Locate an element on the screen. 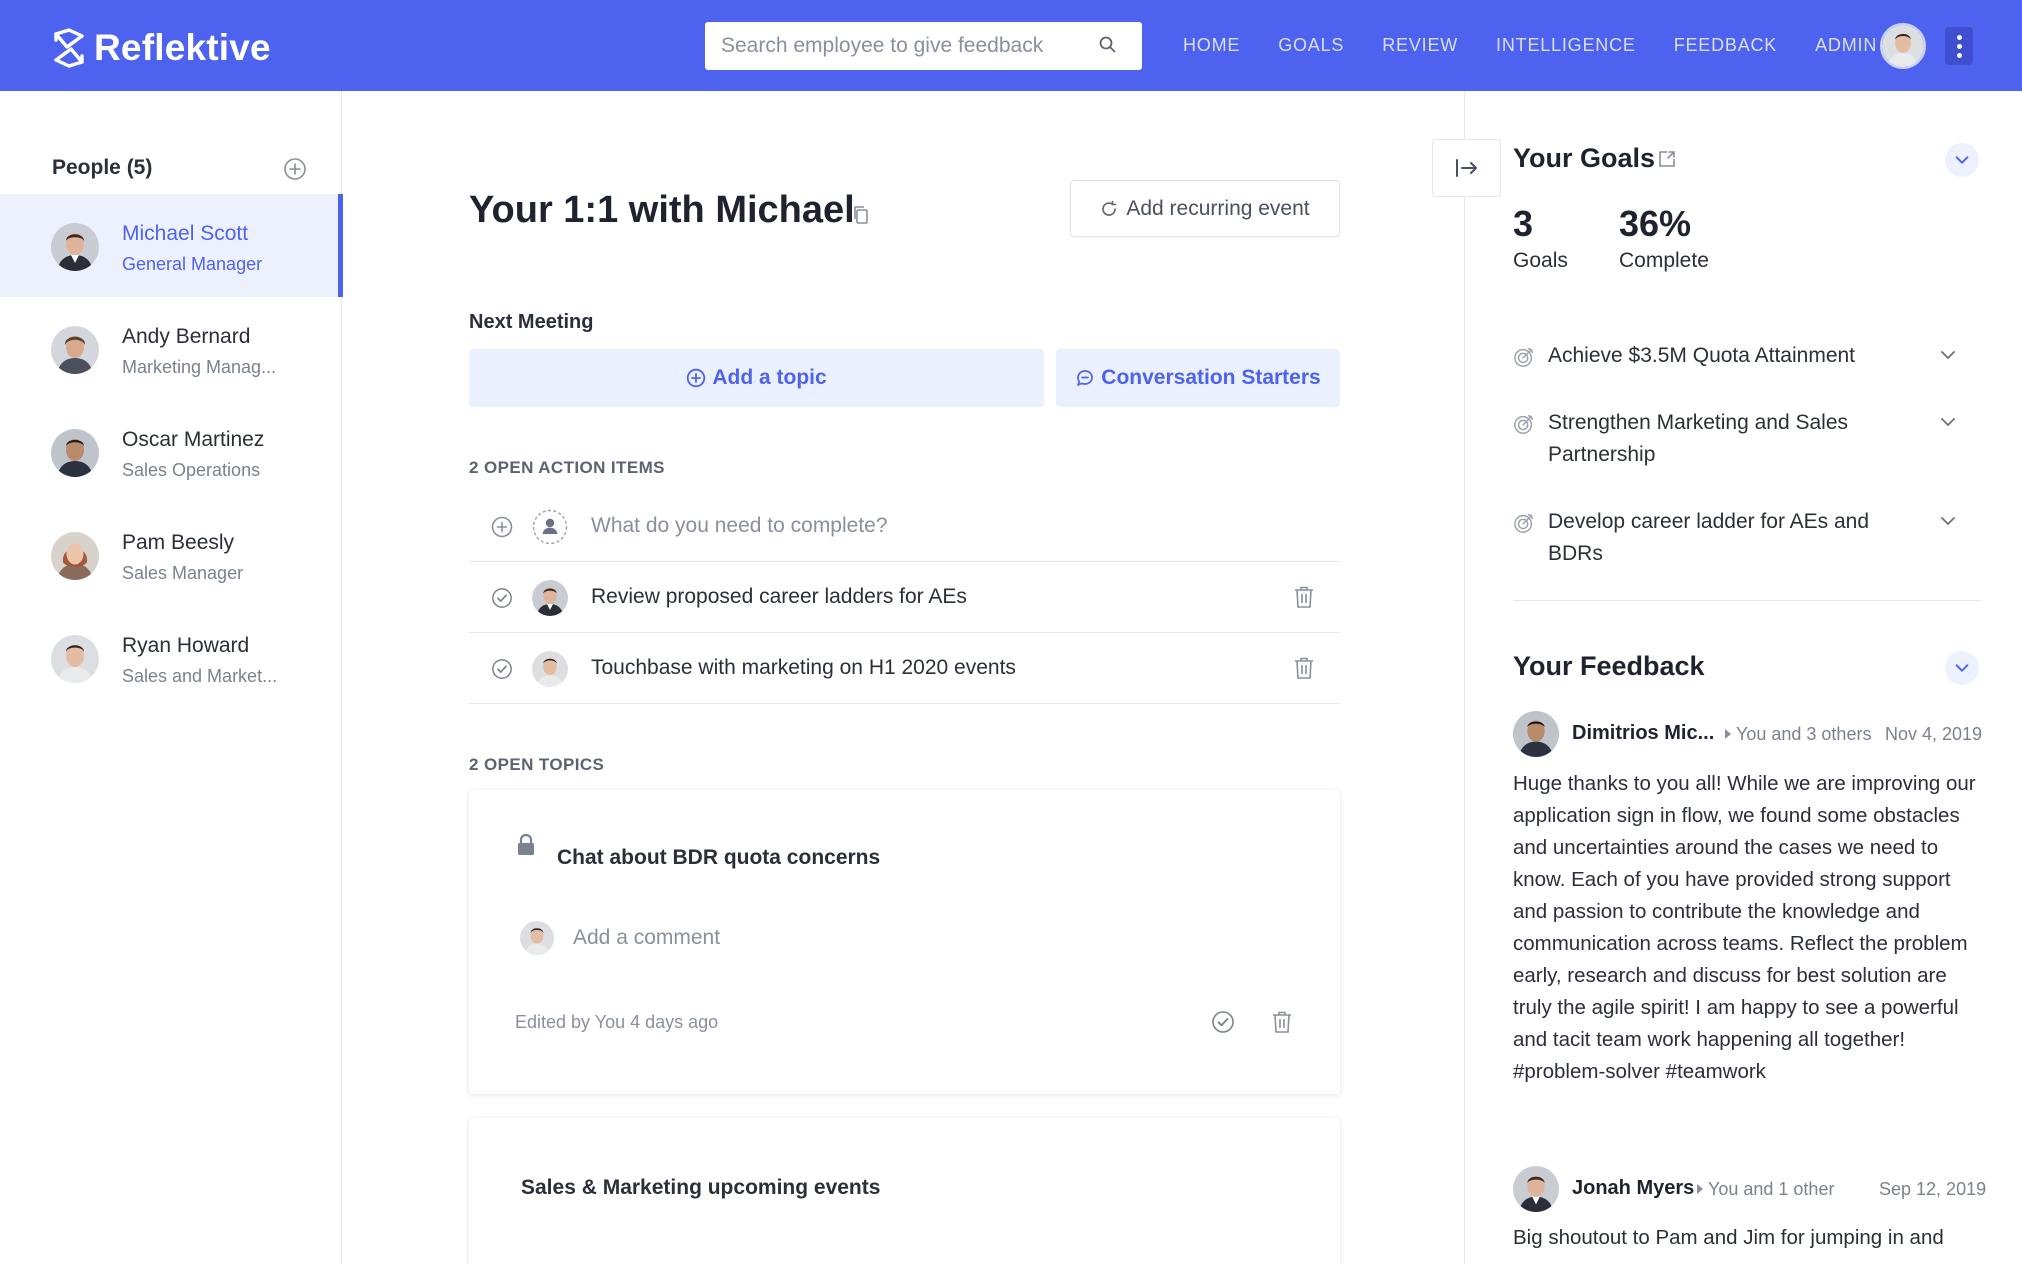  feedback-author: Jonah Myers is located at coordinates (1633, 1188).